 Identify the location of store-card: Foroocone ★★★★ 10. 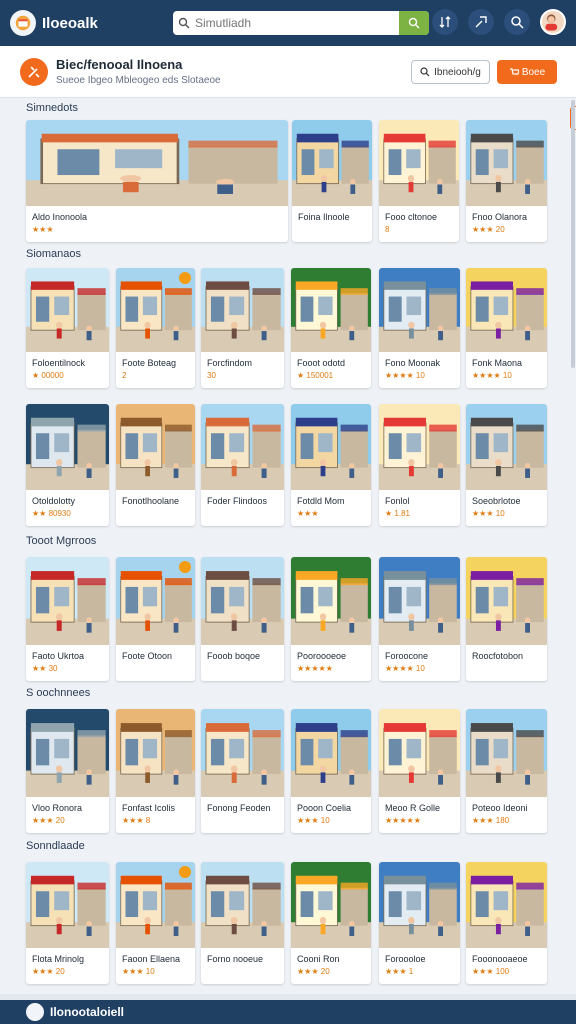
(419, 619).